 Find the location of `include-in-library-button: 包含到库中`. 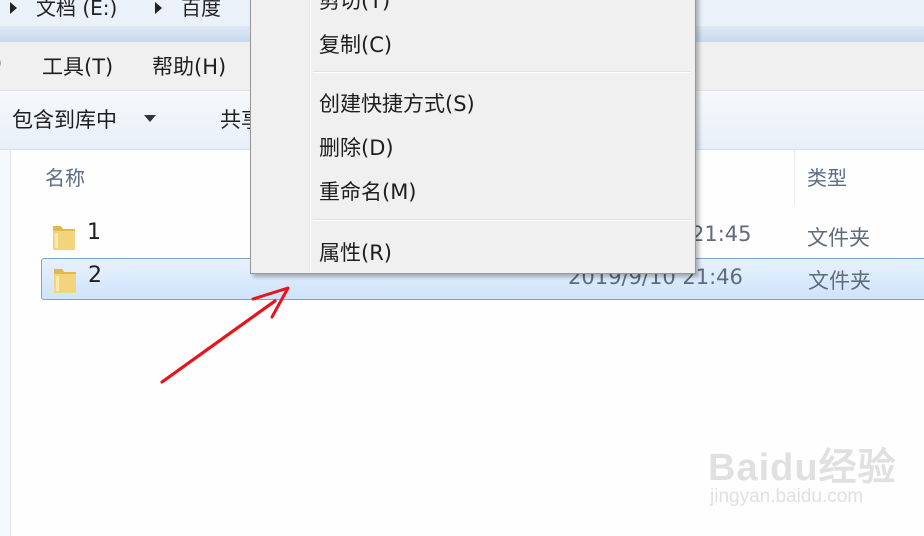

include-in-library-button: 包含到库中 is located at coordinates (64, 119).